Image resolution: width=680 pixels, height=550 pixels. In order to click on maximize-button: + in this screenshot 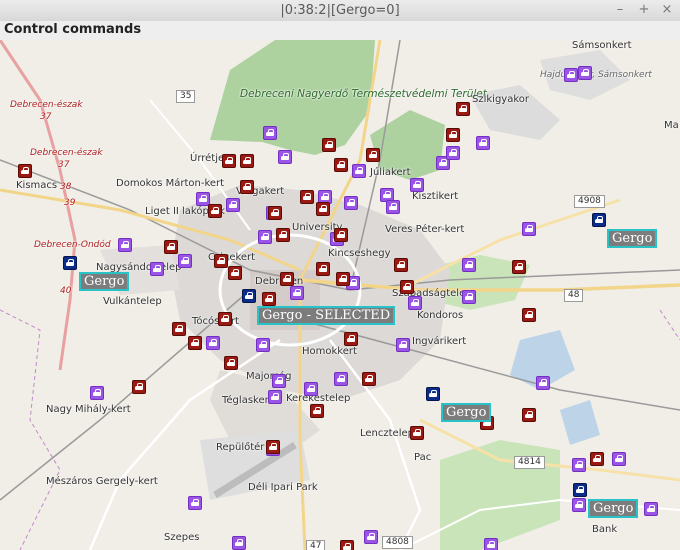, I will do `click(644, 10)`.